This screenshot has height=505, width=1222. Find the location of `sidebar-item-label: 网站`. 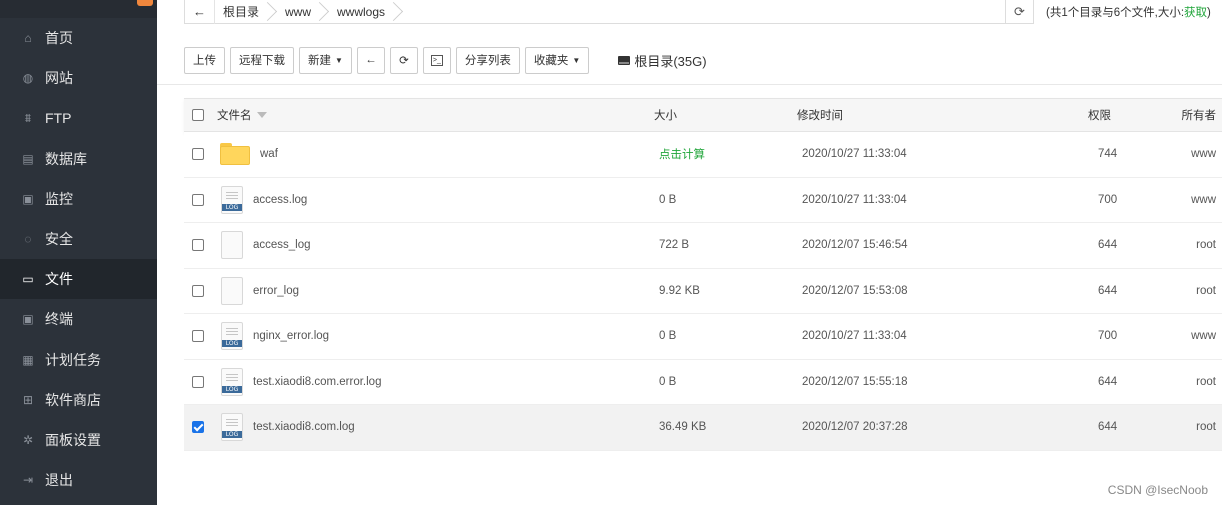

sidebar-item-label: 网站 is located at coordinates (59, 78).